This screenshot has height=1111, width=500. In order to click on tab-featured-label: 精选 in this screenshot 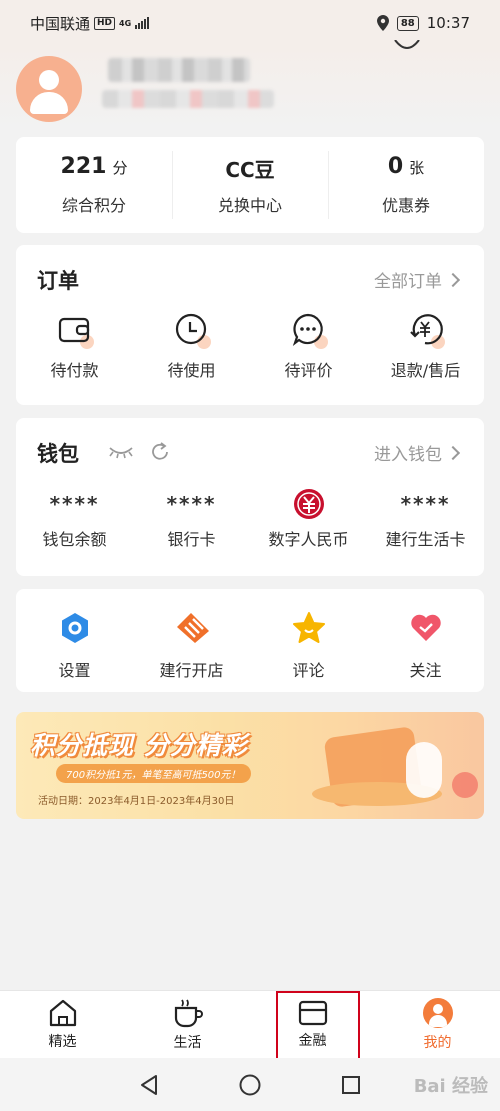, I will do `click(62, 1041)`.